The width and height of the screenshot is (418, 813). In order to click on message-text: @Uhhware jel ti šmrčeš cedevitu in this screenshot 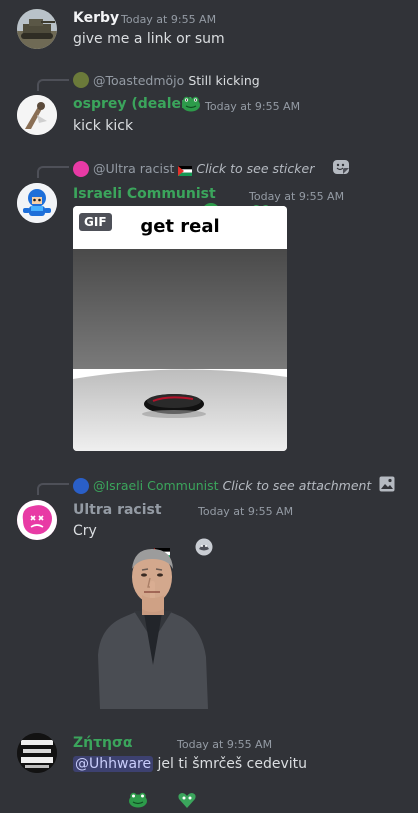, I will do `click(190, 764)`.